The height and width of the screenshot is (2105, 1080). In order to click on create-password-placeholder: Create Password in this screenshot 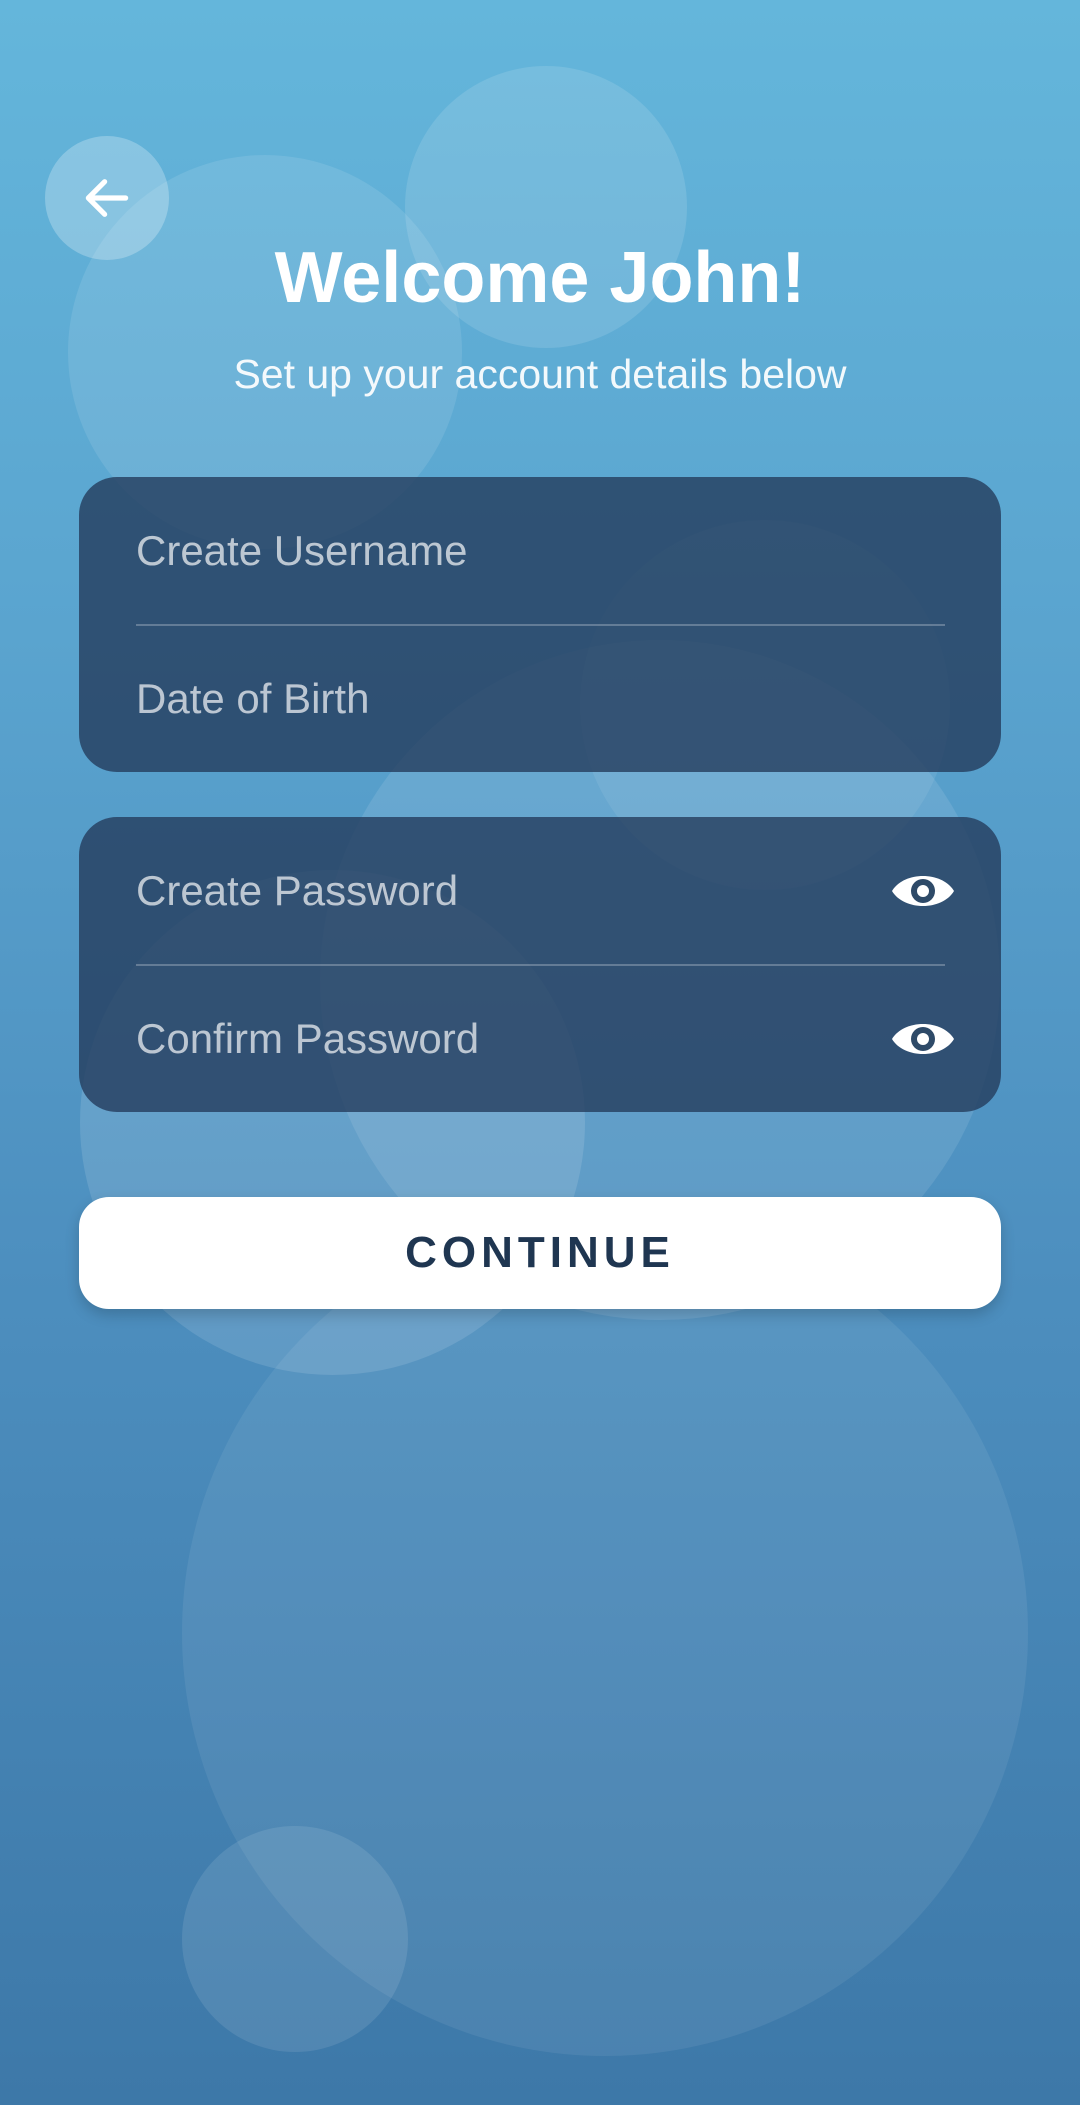, I will do `click(297, 890)`.